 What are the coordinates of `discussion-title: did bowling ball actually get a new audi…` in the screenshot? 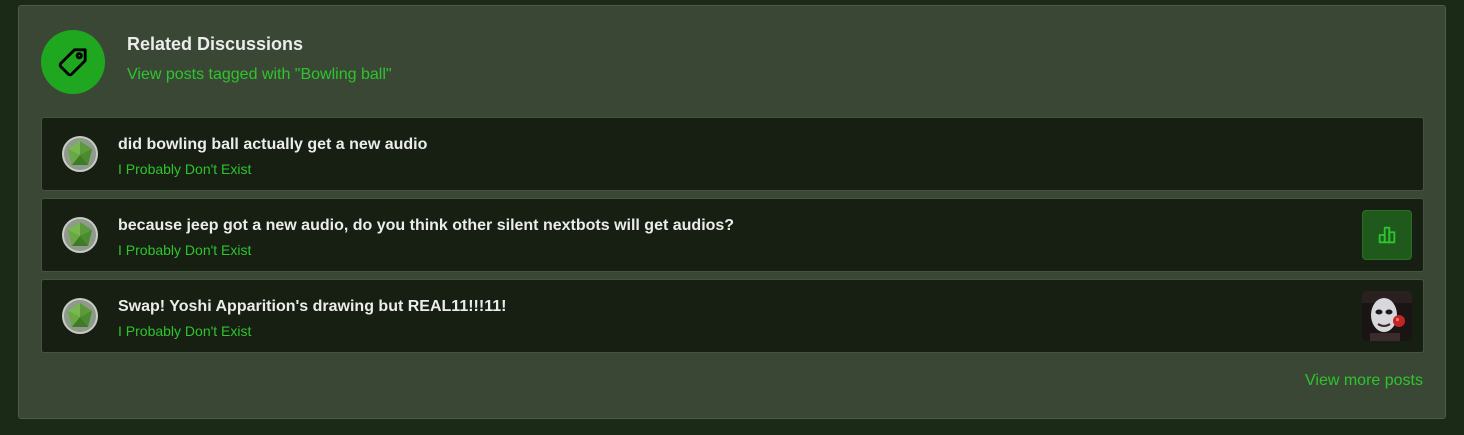 It's located at (272, 145).